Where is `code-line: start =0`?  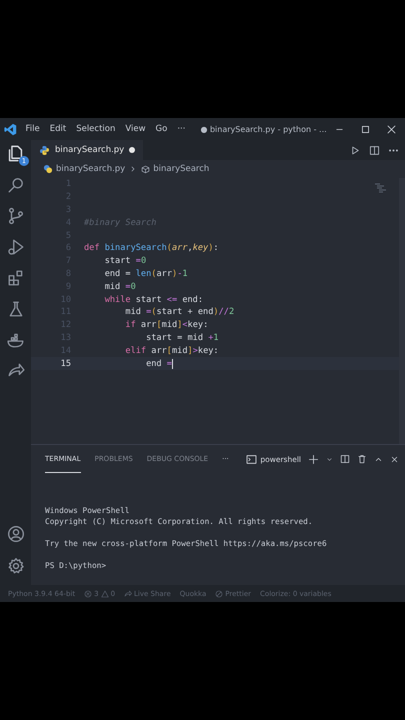 code-line: start =0 is located at coordinates (125, 261).